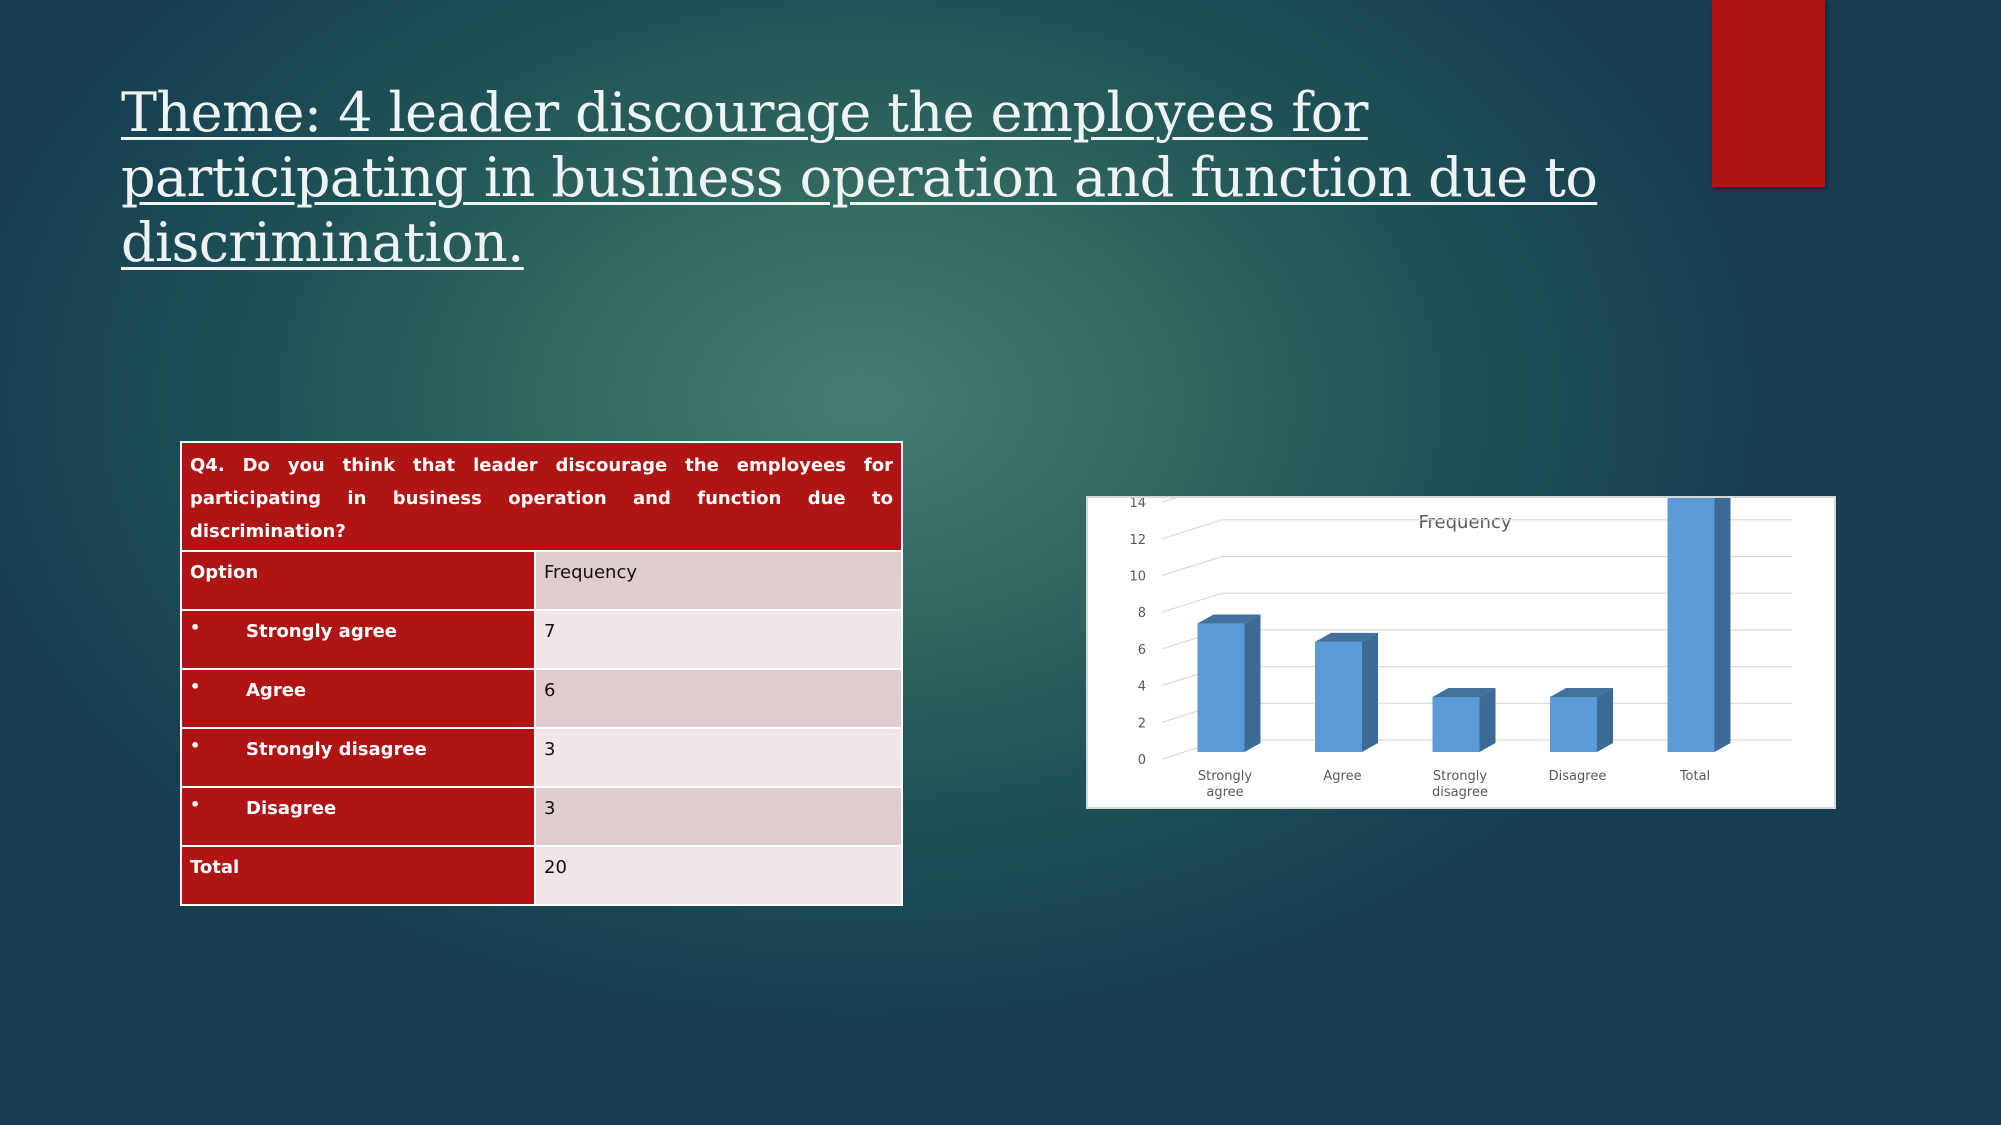 This screenshot has width=2001, height=1125. I want to click on total-row: Total 20, so click(541, 875).